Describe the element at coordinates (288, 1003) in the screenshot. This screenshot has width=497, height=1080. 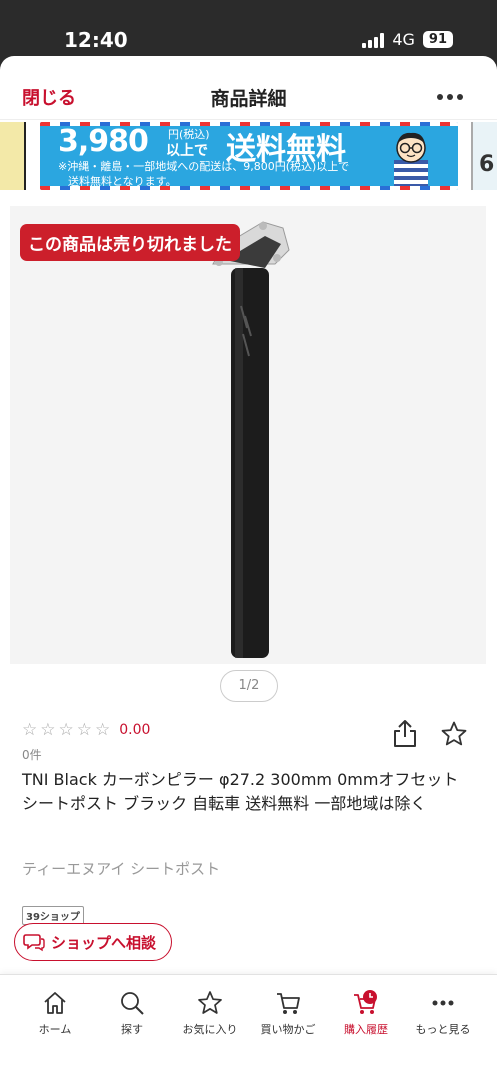
I see `cart-icon` at that location.